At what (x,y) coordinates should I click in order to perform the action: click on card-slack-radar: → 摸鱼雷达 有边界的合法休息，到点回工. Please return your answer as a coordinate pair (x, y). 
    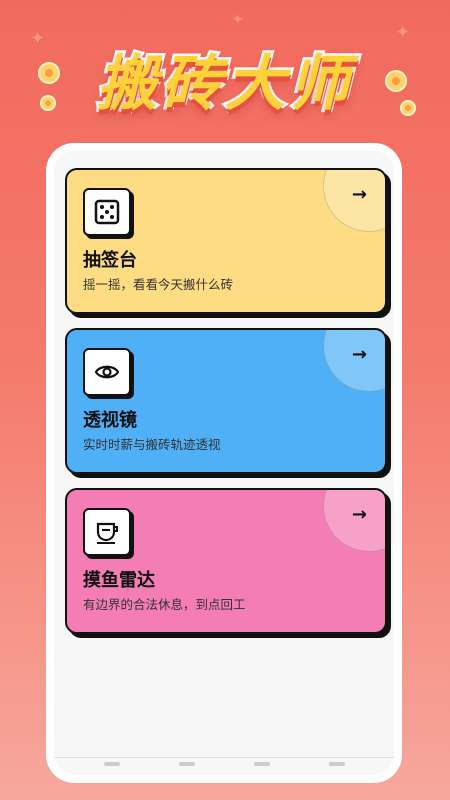
    Looking at the image, I should click on (226, 561).